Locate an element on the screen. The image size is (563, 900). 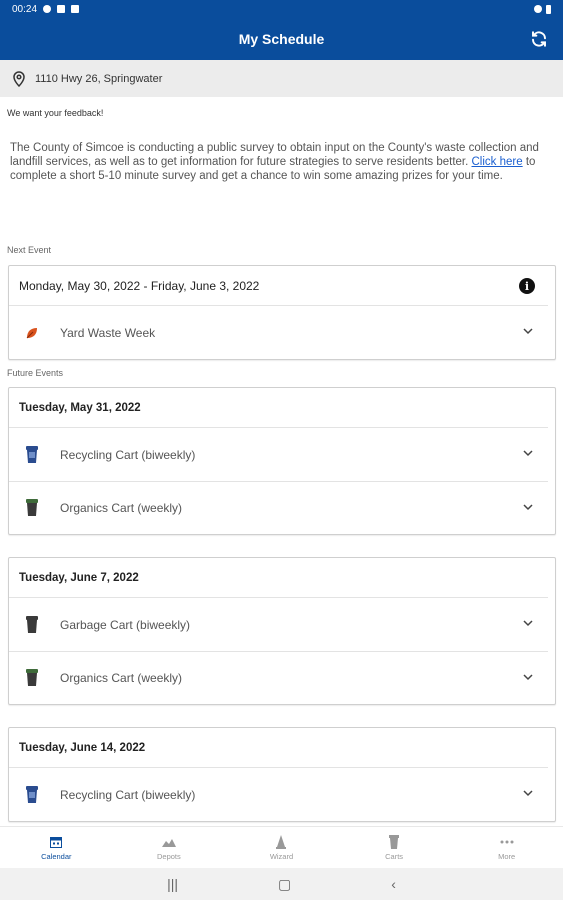
nav-carts: Carts is located at coordinates (394, 847).